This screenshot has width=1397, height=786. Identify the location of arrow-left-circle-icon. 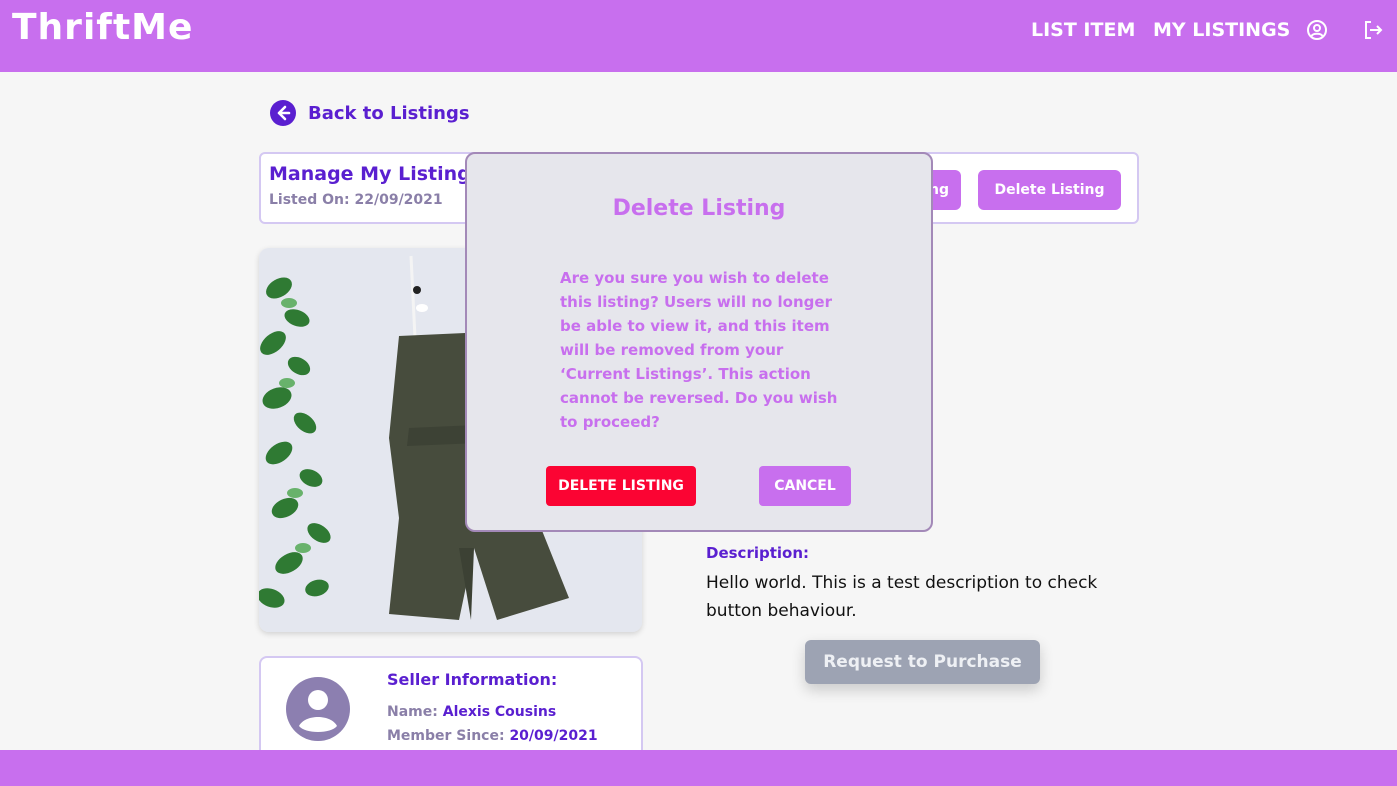
(283, 113).